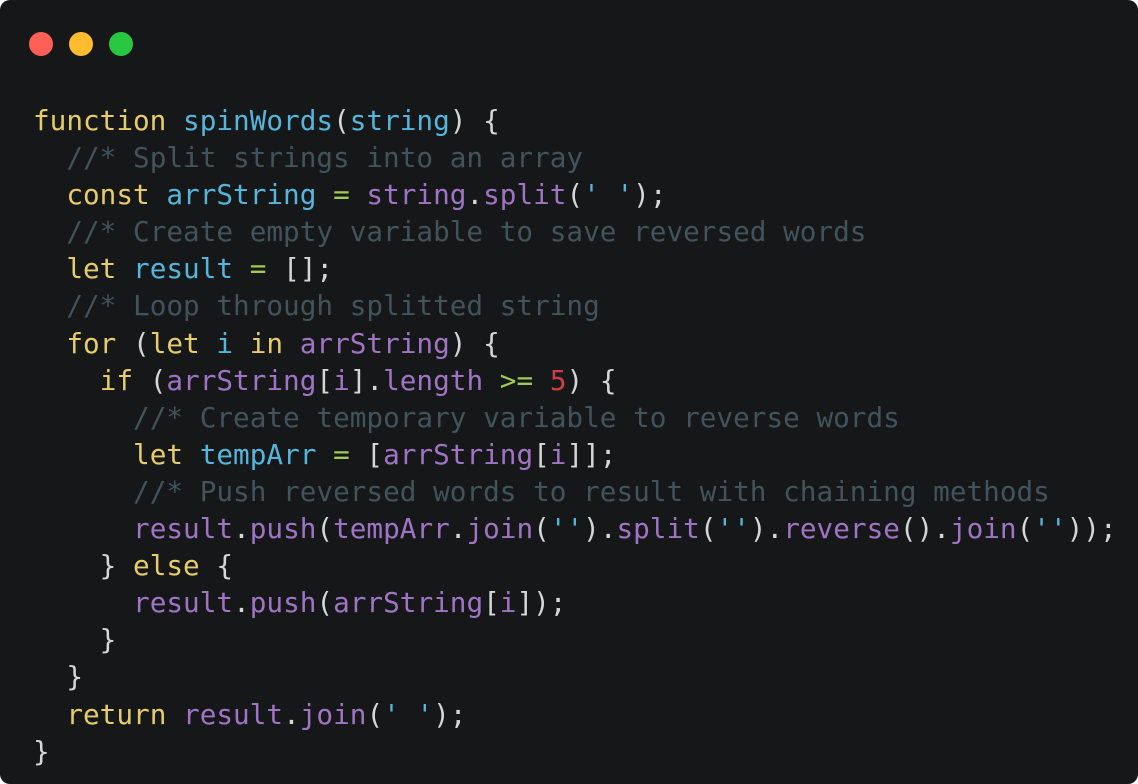 This screenshot has height=784, width=1138. I want to click on code-token-keyword: return, so click(116, 714).